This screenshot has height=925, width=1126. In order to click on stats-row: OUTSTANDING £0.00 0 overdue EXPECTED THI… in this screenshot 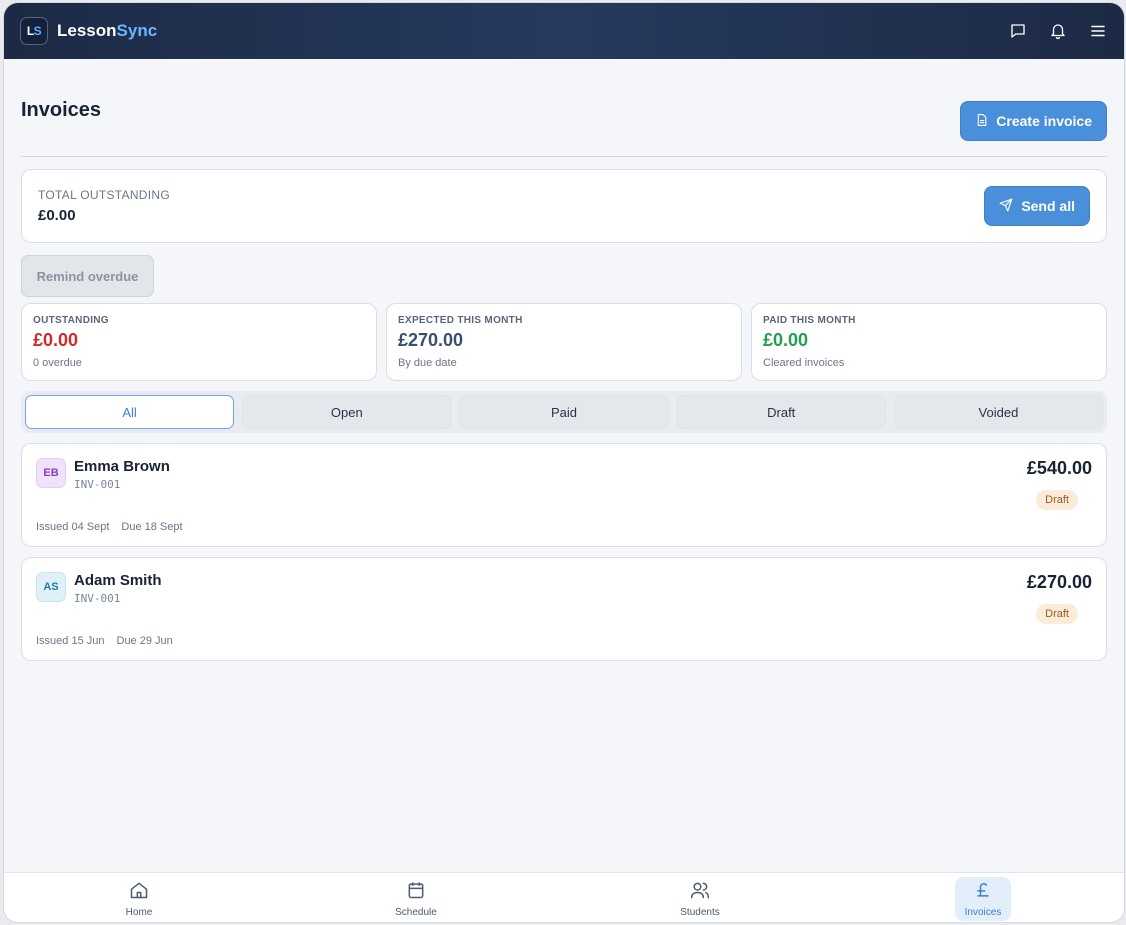, I will do `click(564, 342)`.